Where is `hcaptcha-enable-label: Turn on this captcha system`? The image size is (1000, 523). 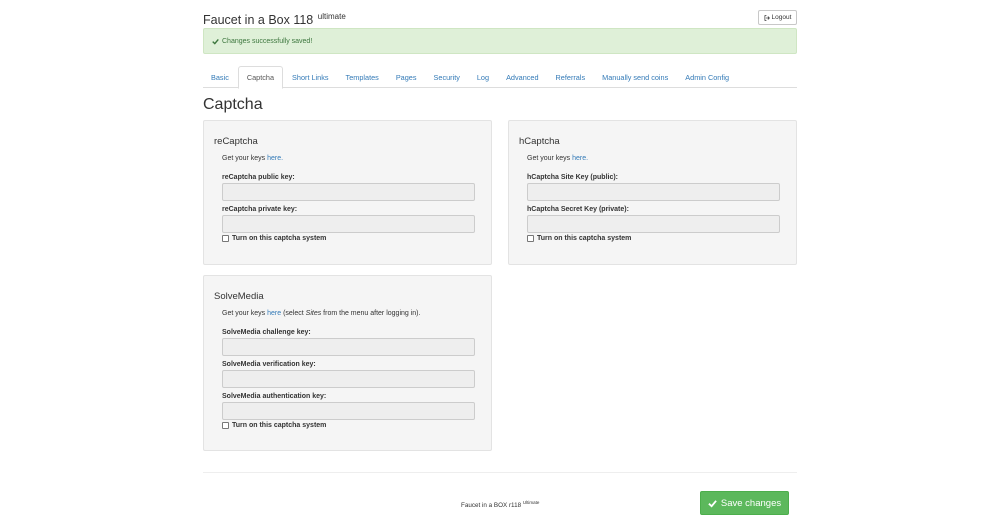 hcaptcha-enable-label: Turn on this captcha system is located at coordinates (584, 238).